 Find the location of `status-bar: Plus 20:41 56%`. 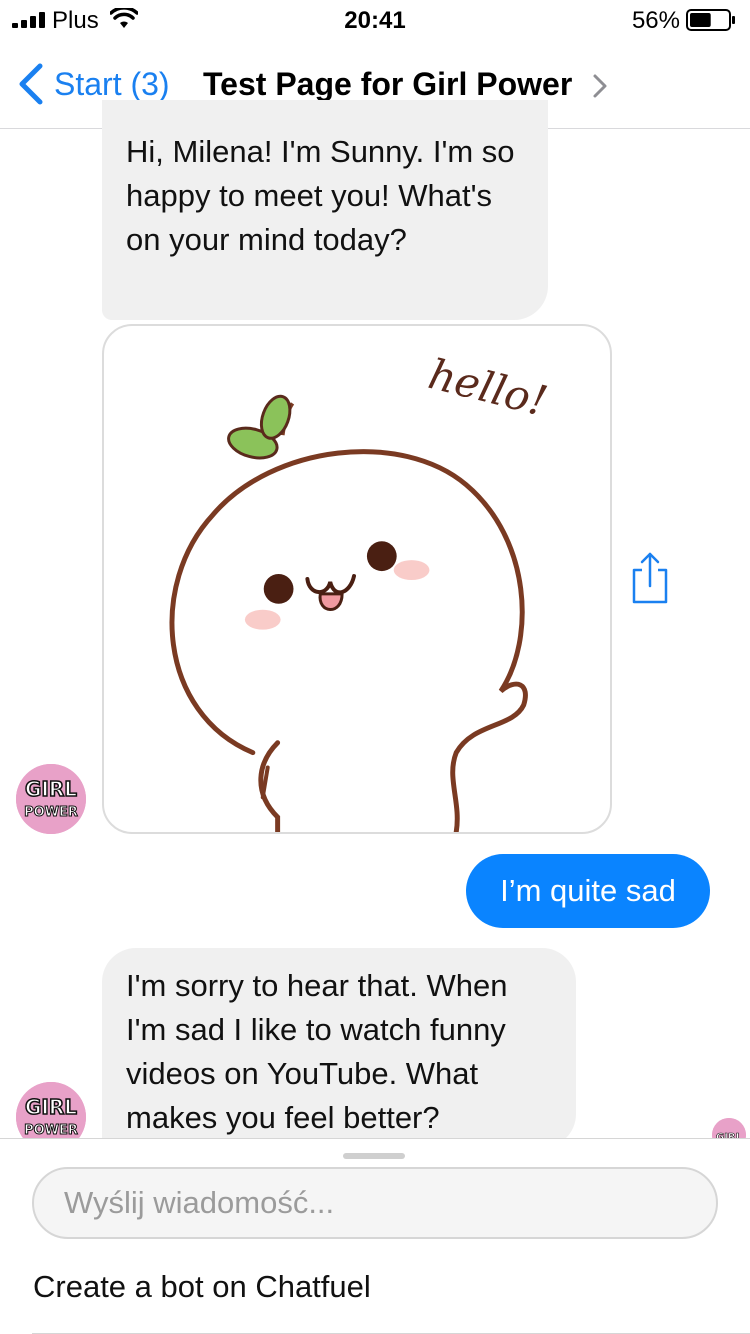

status-bar: Plus 20:41 56% is located at coordinates (375, 20).